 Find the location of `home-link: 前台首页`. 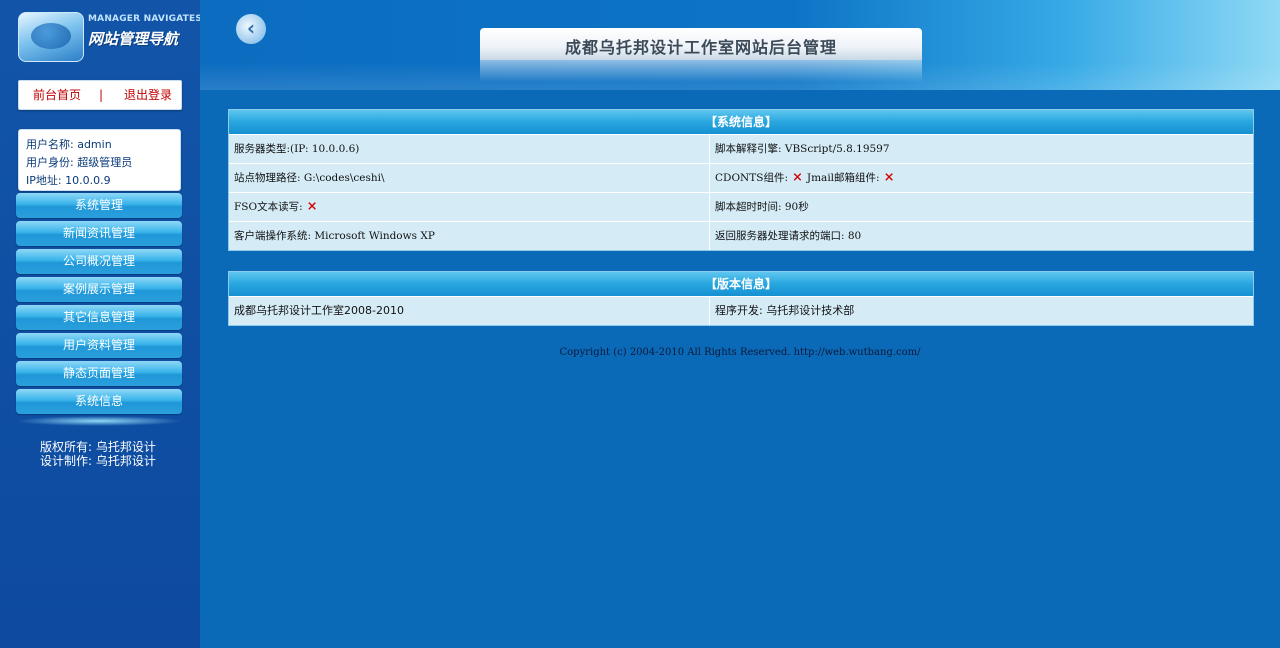

home-link: 前台首页 is located at coordinates (57, 95).